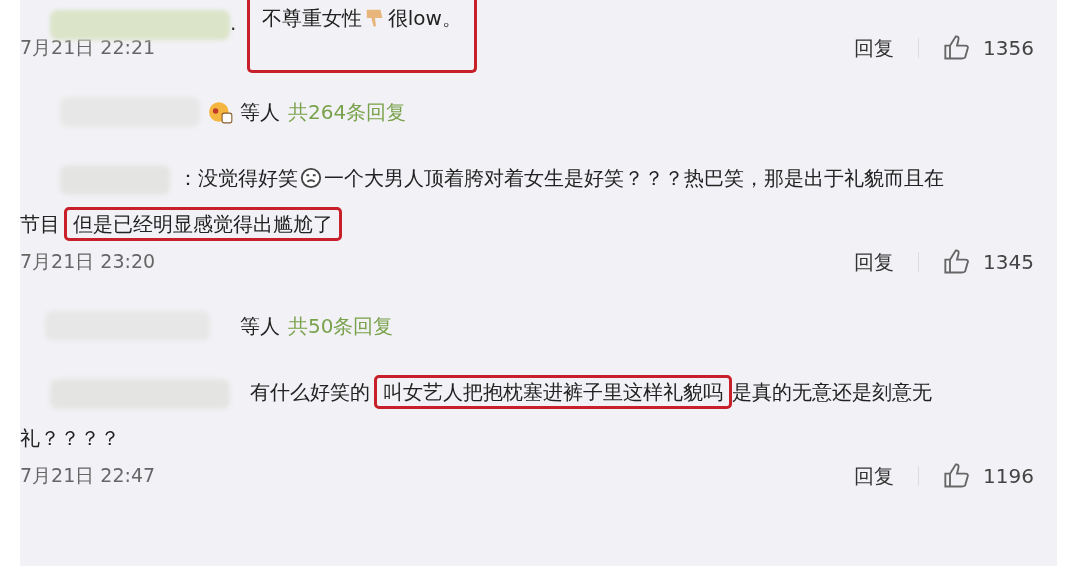 The width and height of the screenshot is (1080, 584). What do you see at coordinates (1008, 48) in the screenshot?
I see `like-count: 1356` at bounding box center [1008, 48].